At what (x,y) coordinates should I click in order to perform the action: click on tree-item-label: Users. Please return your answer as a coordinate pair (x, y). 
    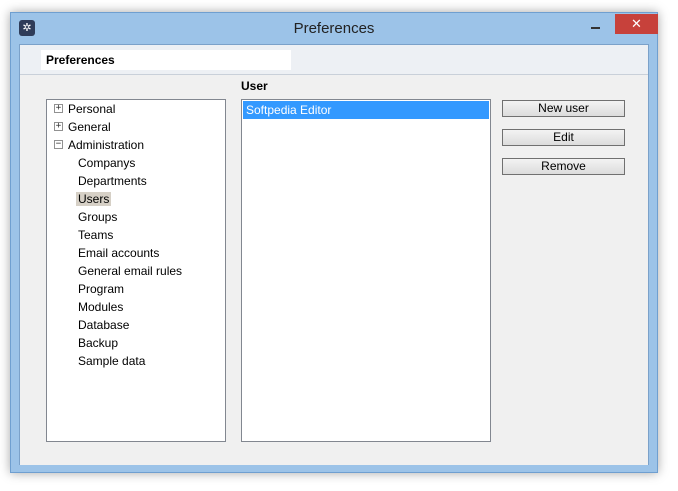
    Looking at the image, I should click on (94, 199).